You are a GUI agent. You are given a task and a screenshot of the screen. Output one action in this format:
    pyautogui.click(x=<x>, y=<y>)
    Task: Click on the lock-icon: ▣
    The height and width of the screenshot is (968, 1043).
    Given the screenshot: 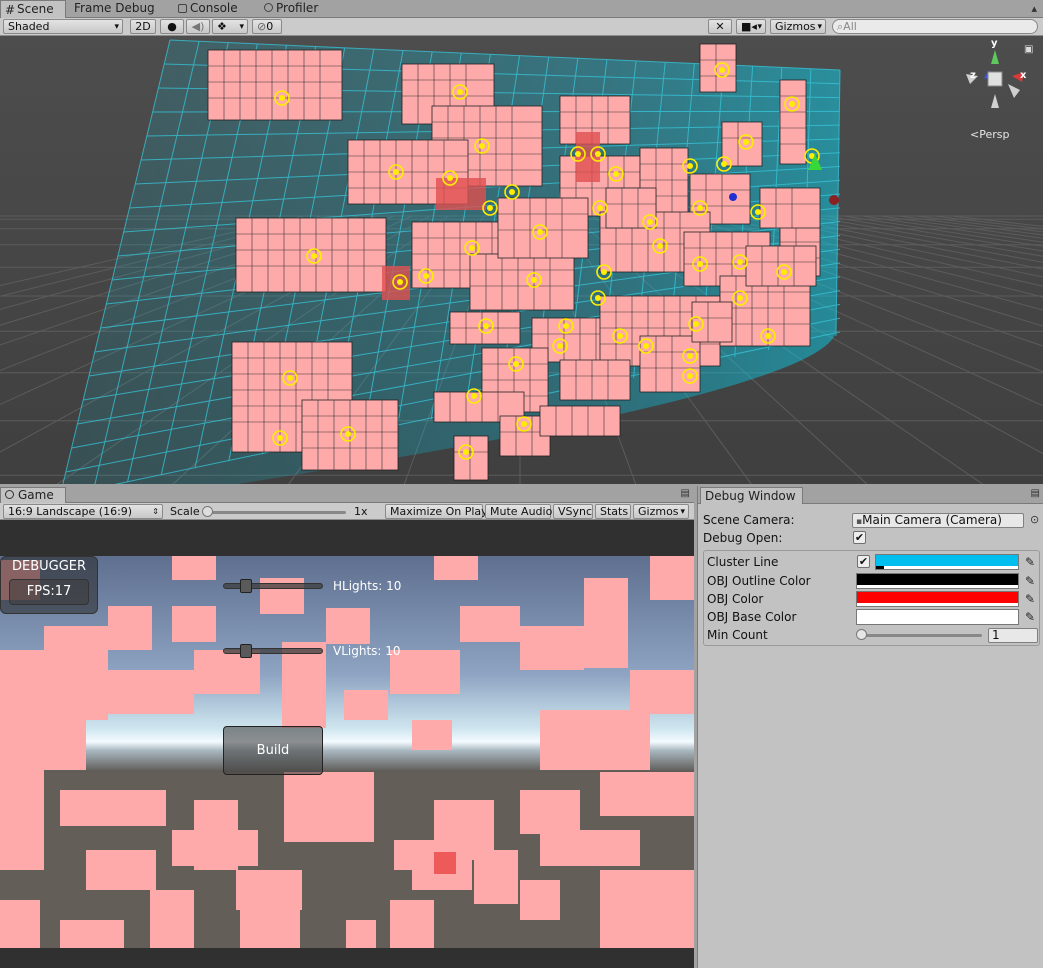 What is the action you would take?
    pyautogui.click(x=1028, y=49)
    